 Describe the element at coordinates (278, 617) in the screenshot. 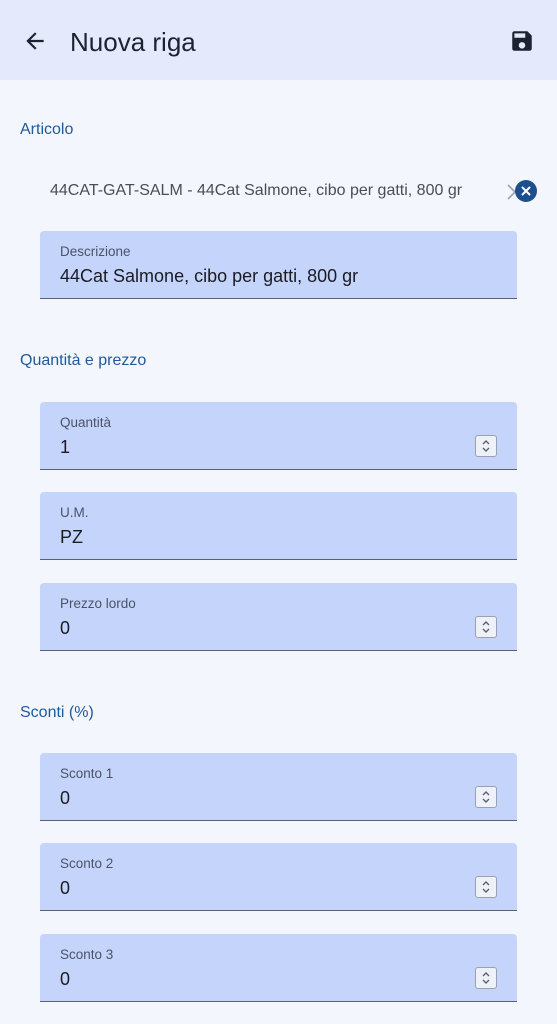

I see `prezzo-lordo-field: Prezzo lordo 0` at that location.